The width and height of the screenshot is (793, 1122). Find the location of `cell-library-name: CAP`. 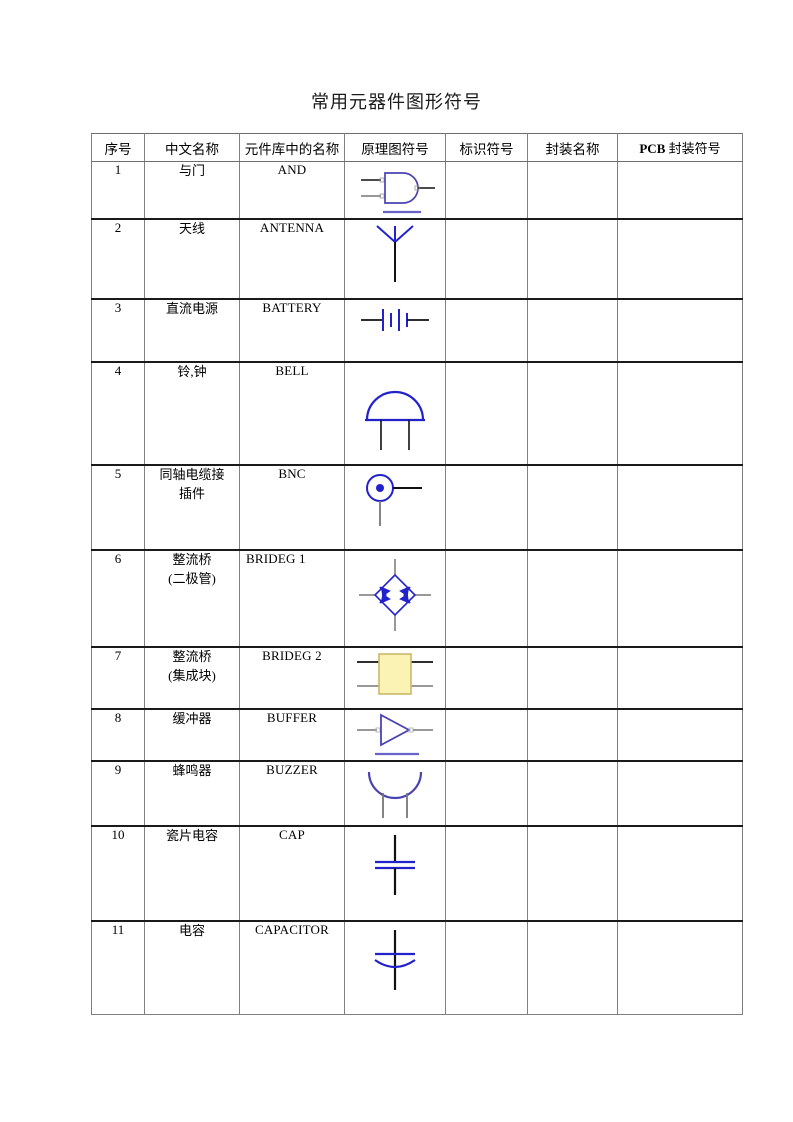

cell-library-name: CAP is located at coordinates (292, 873).